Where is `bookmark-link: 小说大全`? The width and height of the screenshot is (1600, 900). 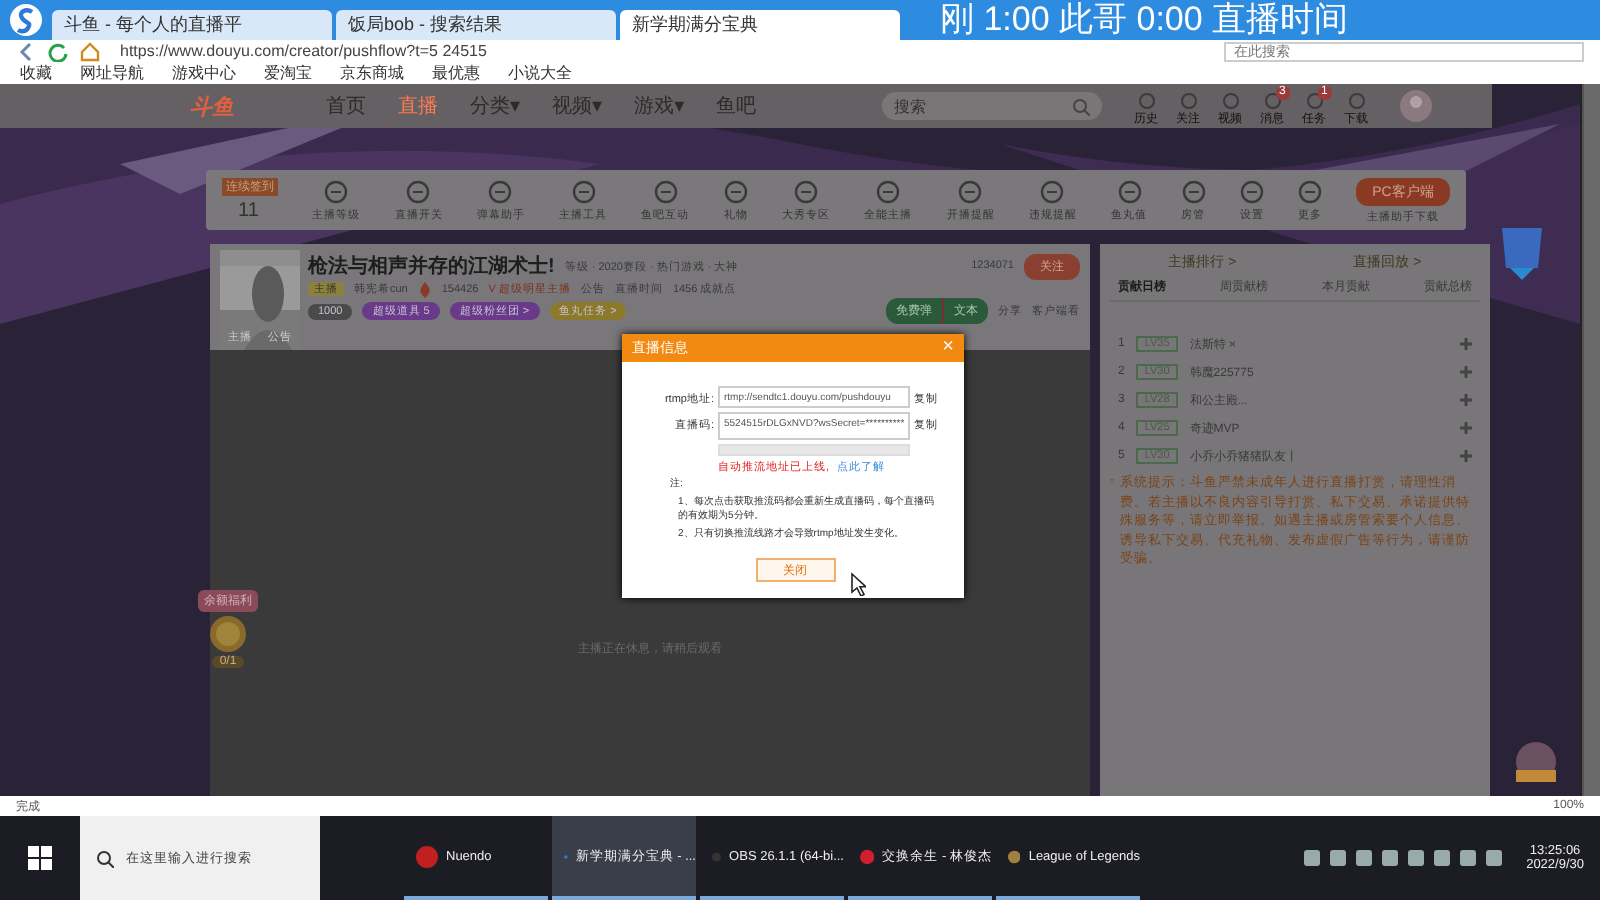
bookmark-link: 小说大全 is located at coordinates (540, 73).